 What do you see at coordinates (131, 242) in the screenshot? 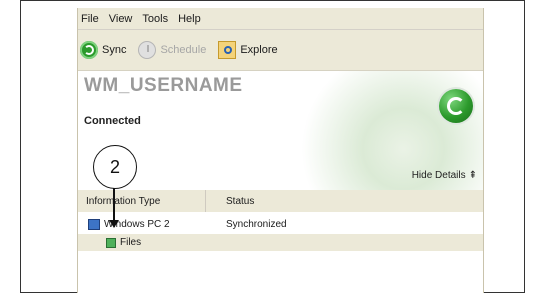
I see `row-name: Files` at bounding box center [131, 242].